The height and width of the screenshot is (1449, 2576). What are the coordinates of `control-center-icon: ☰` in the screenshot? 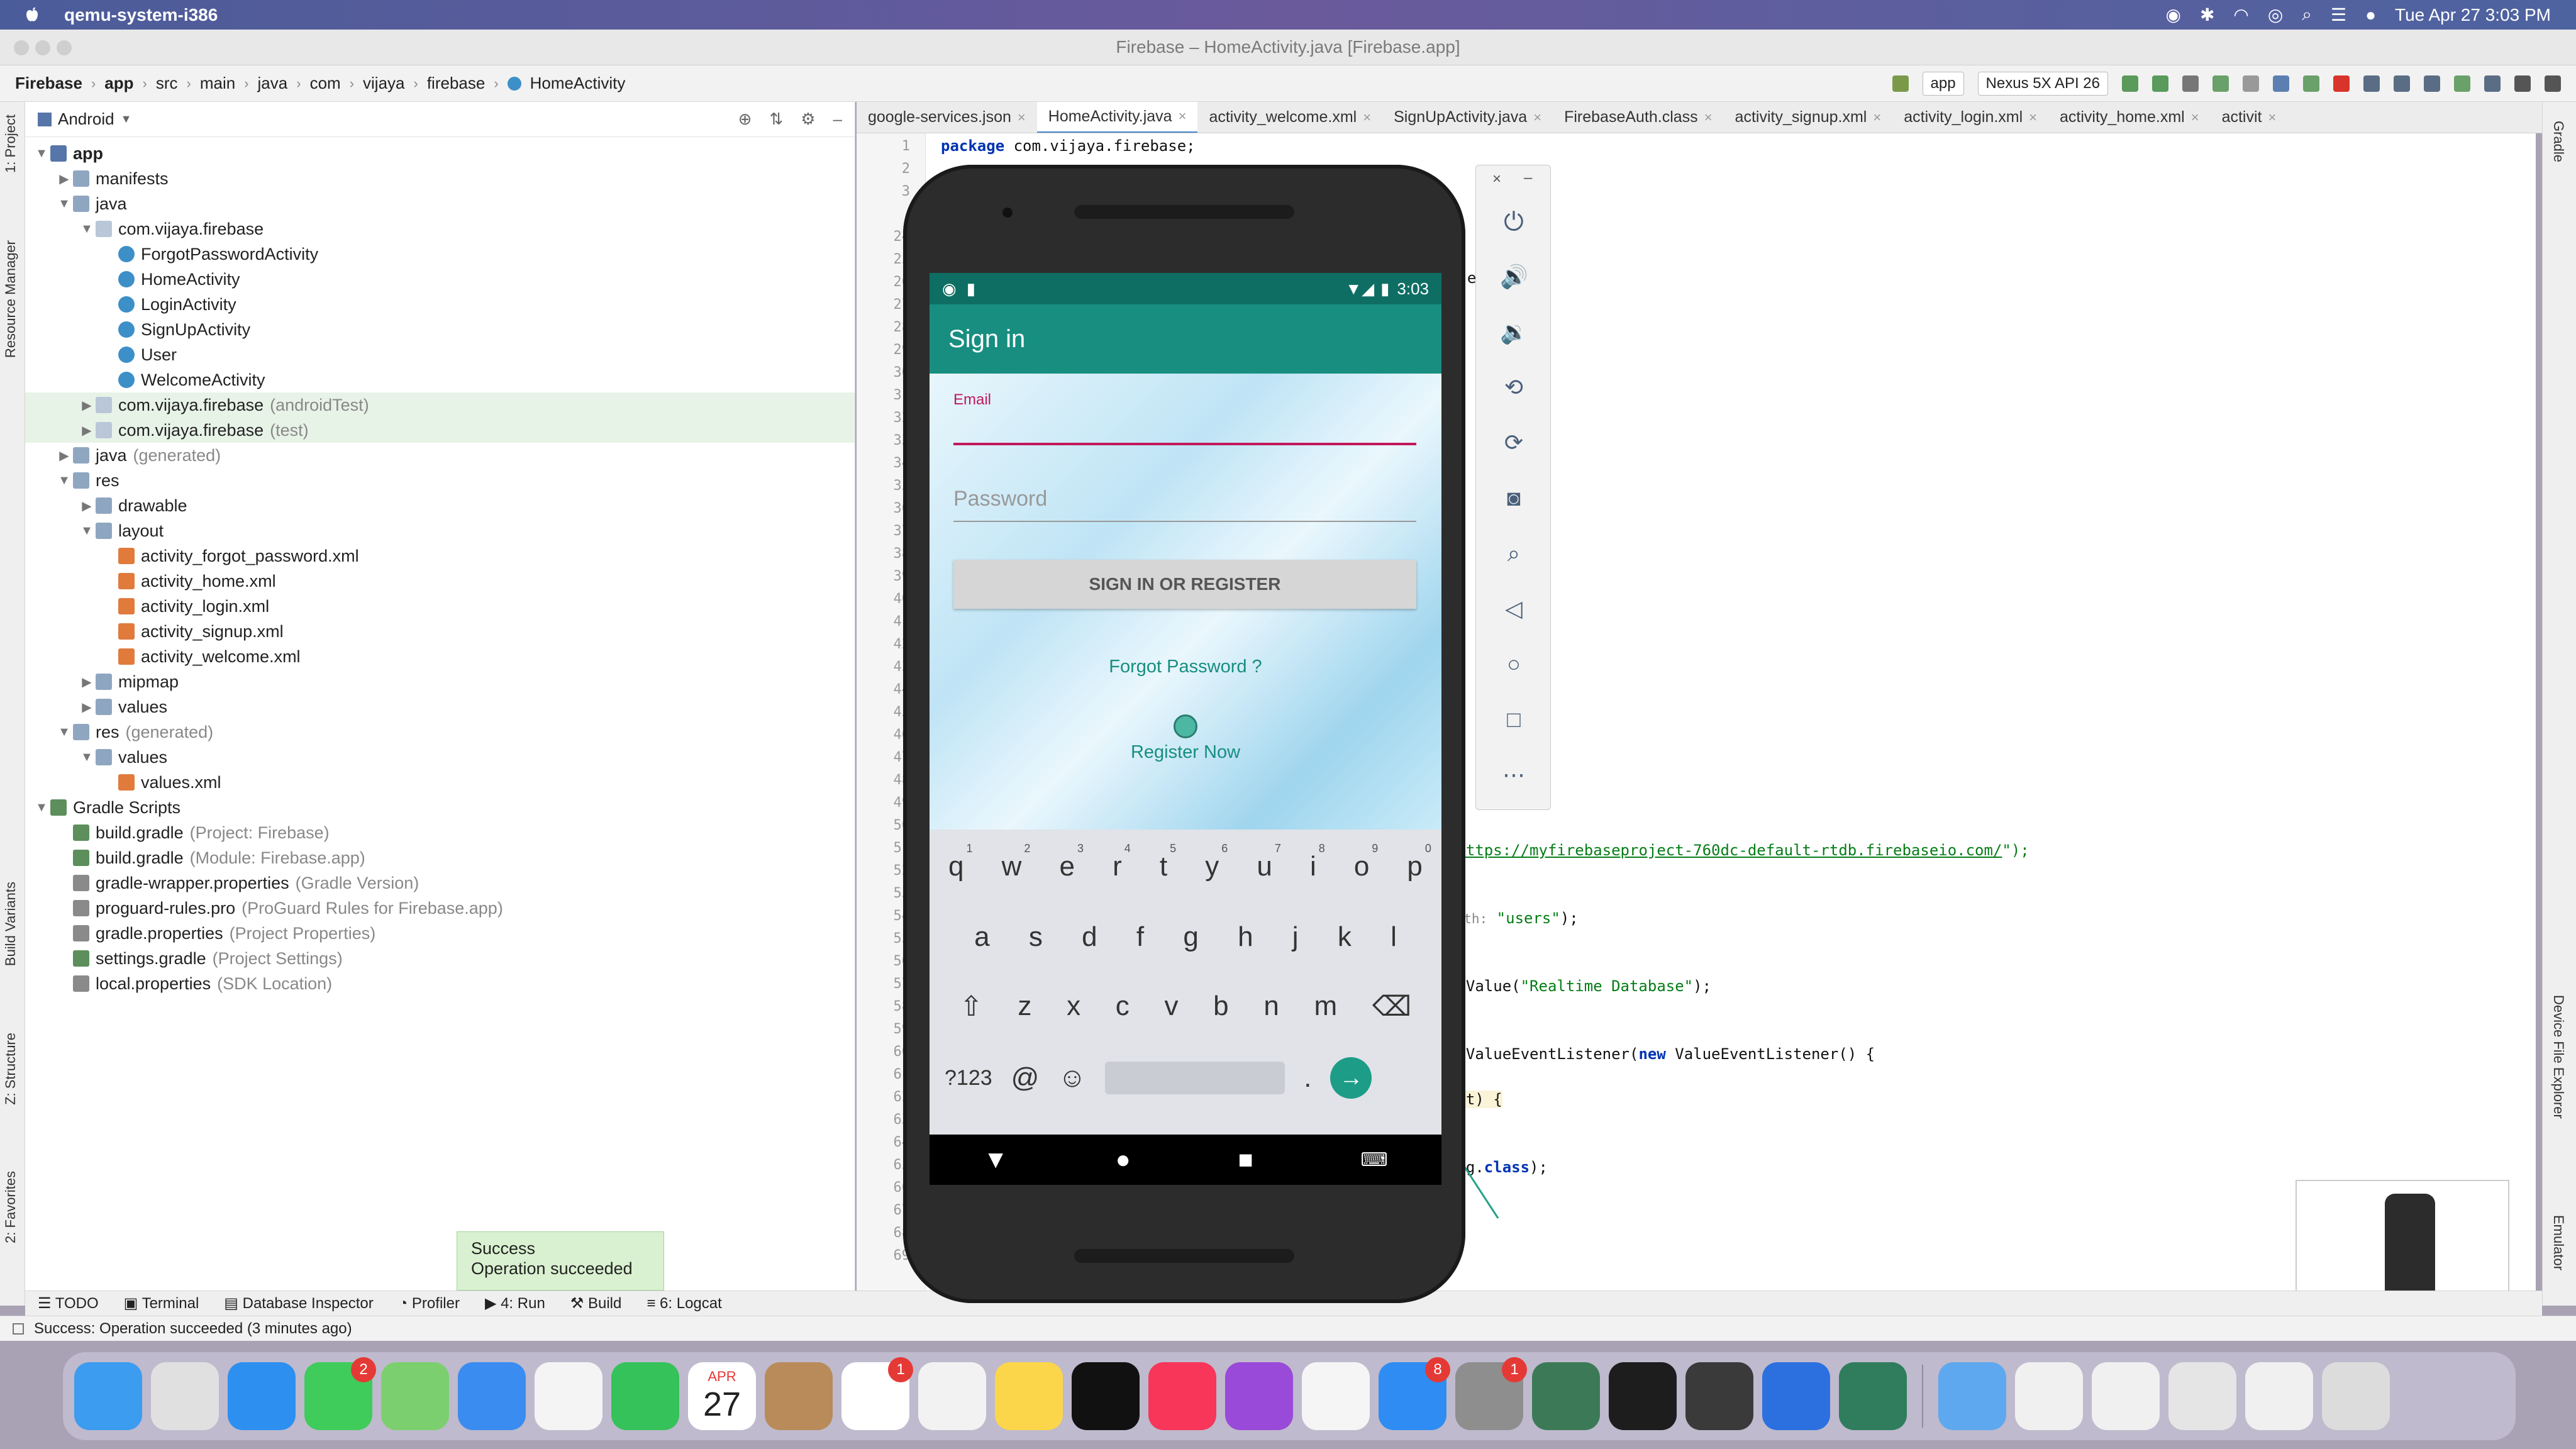 It's located at (2338, 14).